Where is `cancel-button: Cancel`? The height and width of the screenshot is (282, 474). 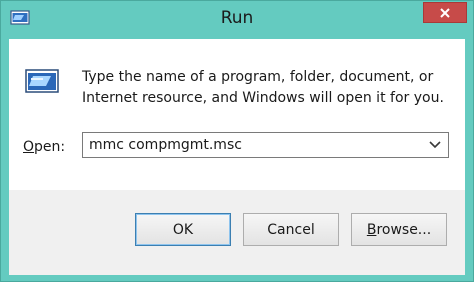
cancel-button: Cancel is located at coordinates (291, 229).